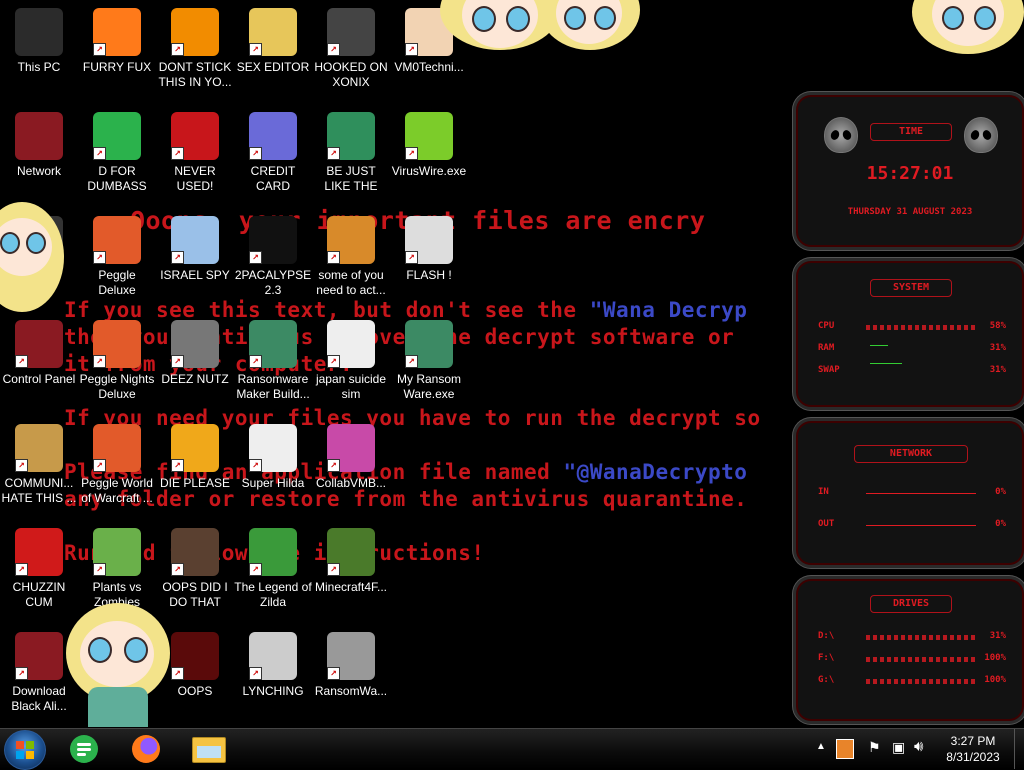  Describe the element at coordinates (912, 636) in the screenshot. I see `drive-row: D:\ 31%` at that location.